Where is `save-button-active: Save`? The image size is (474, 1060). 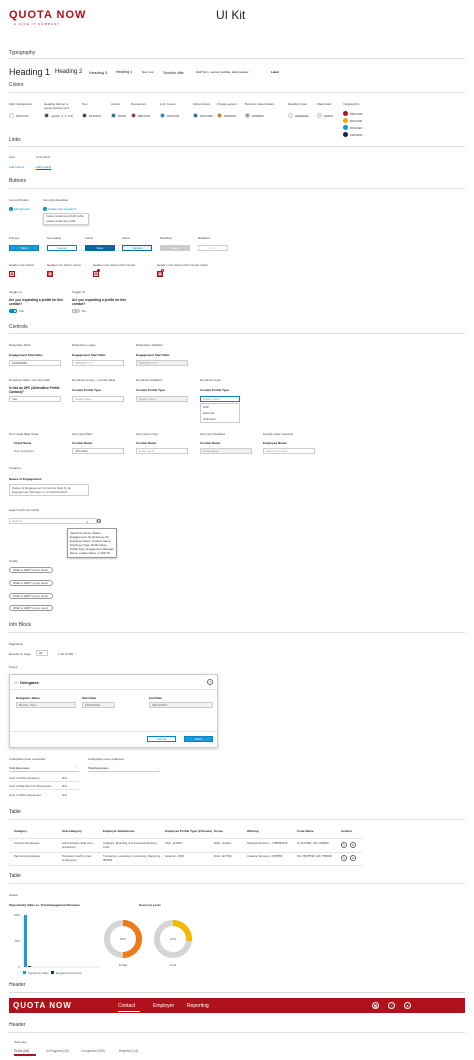 save-button-active: Save is located at coordinates (100, 248).